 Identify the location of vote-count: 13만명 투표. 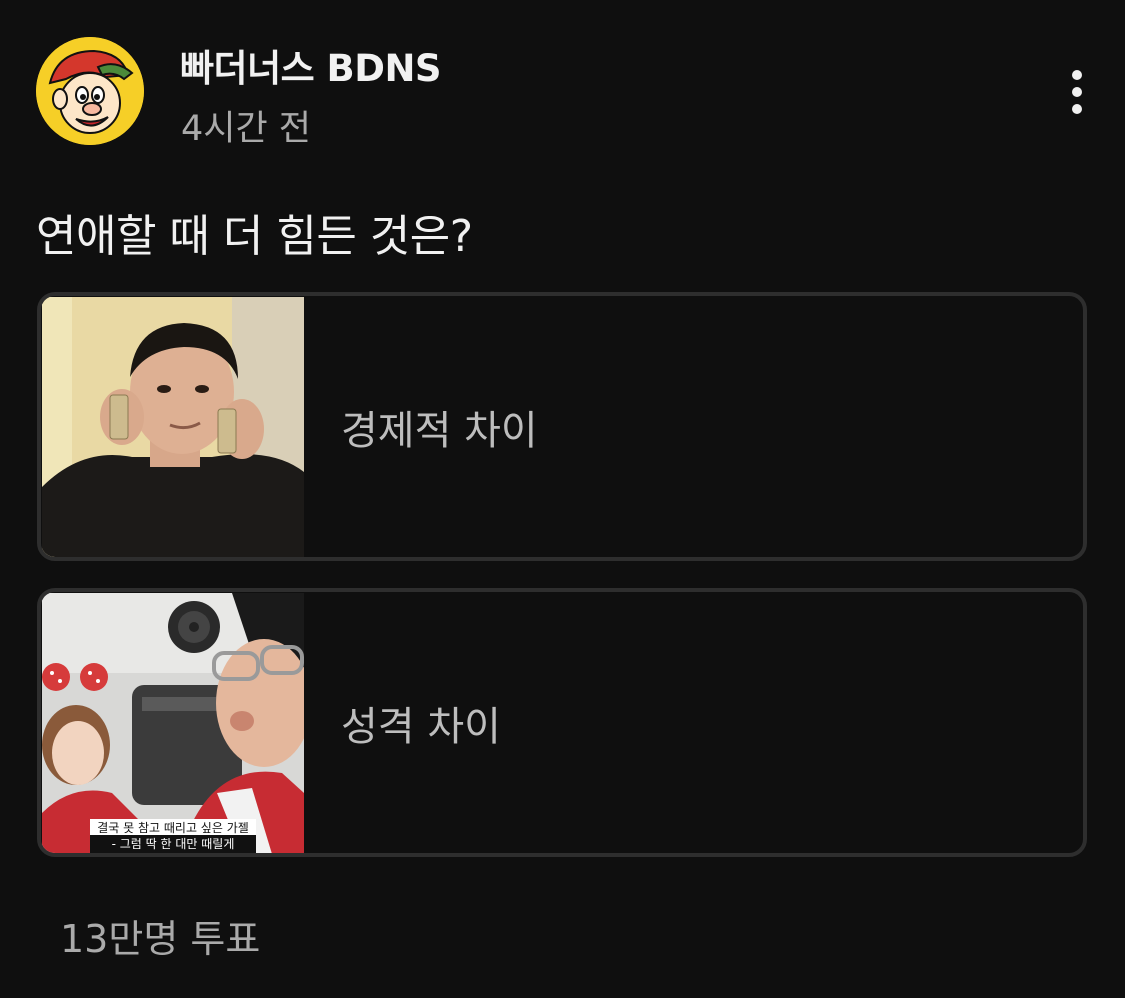
(160, 939).